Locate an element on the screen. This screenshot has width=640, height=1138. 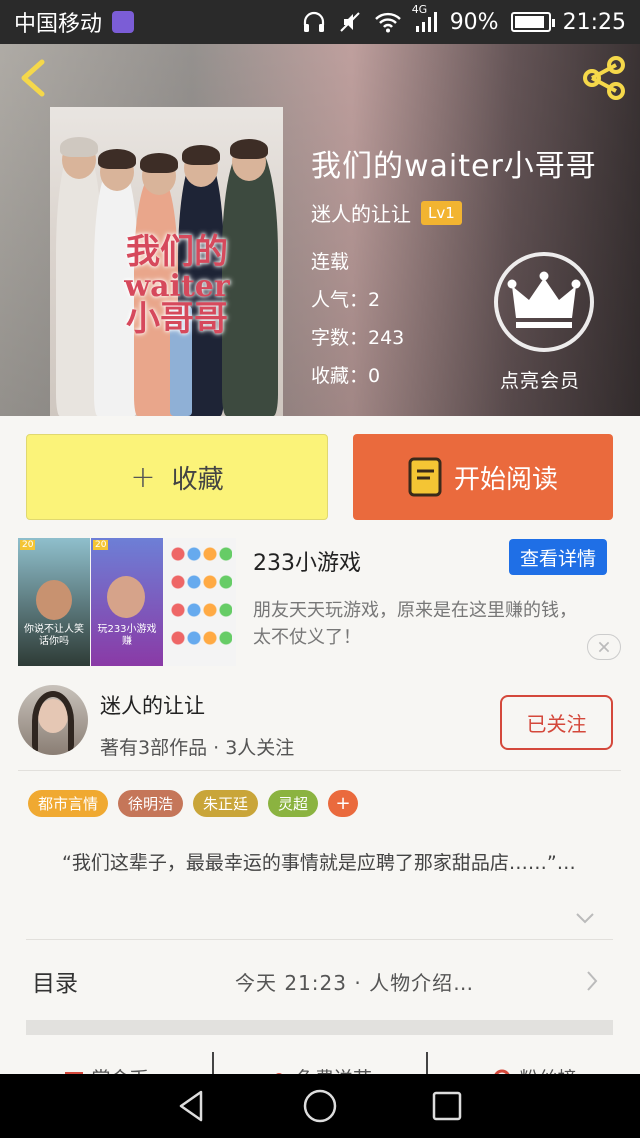
ad-thumb-caption: 玩233小游戏赚 is located at coordinates (127, 635).